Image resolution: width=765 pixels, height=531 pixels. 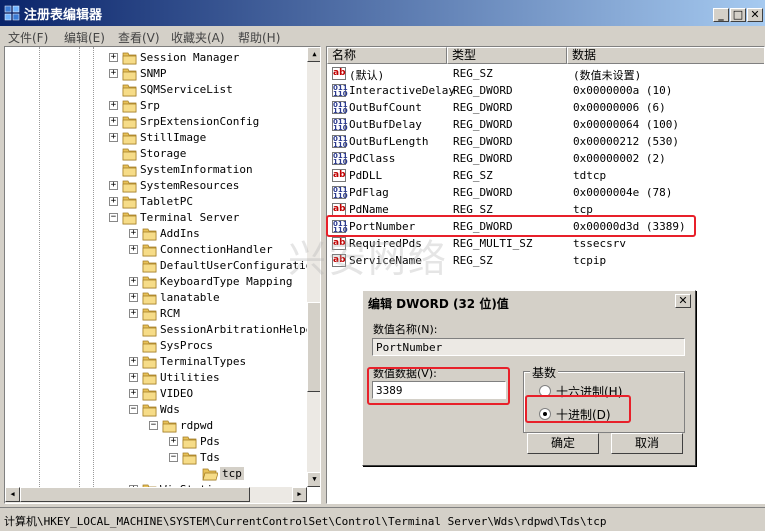 I want to click on tree-node: + SrpExtensionConfig, so click(x=155, y=122).